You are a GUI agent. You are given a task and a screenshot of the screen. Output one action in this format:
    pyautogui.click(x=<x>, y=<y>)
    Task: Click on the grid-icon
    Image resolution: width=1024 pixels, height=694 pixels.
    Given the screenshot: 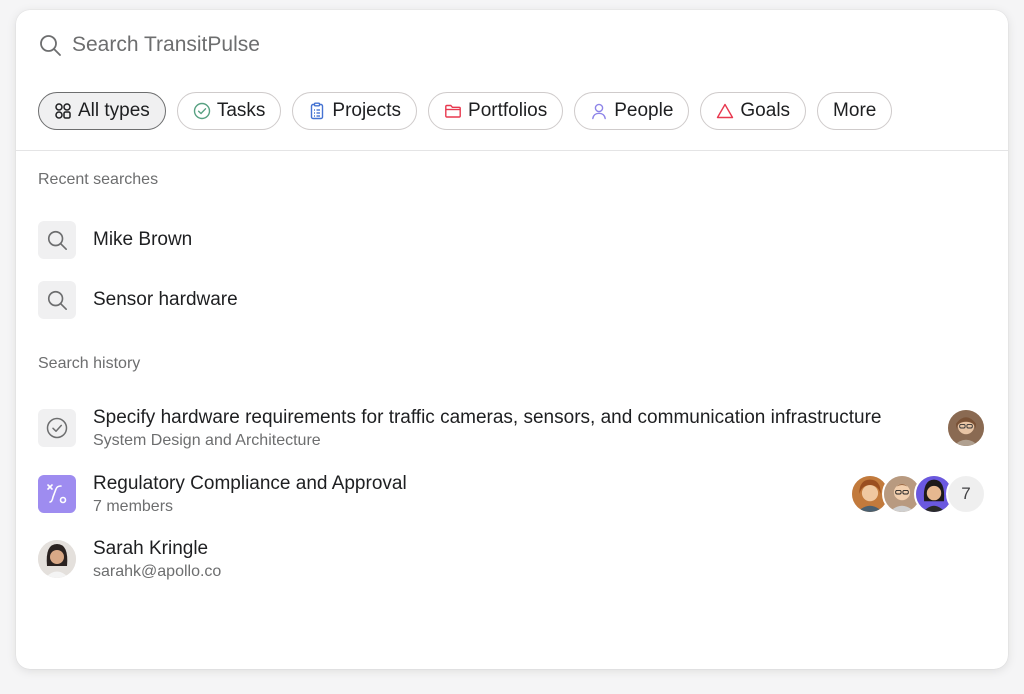 What is the action you would take?
    pyautogui.click(x=63, y=111)
    